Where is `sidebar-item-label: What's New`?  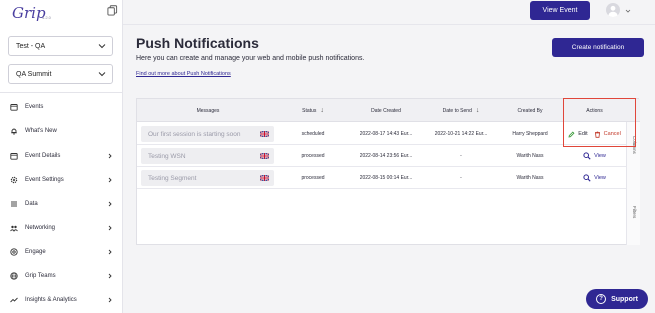
sidebar-item-label: What's New is located at coordinates (41, 131).